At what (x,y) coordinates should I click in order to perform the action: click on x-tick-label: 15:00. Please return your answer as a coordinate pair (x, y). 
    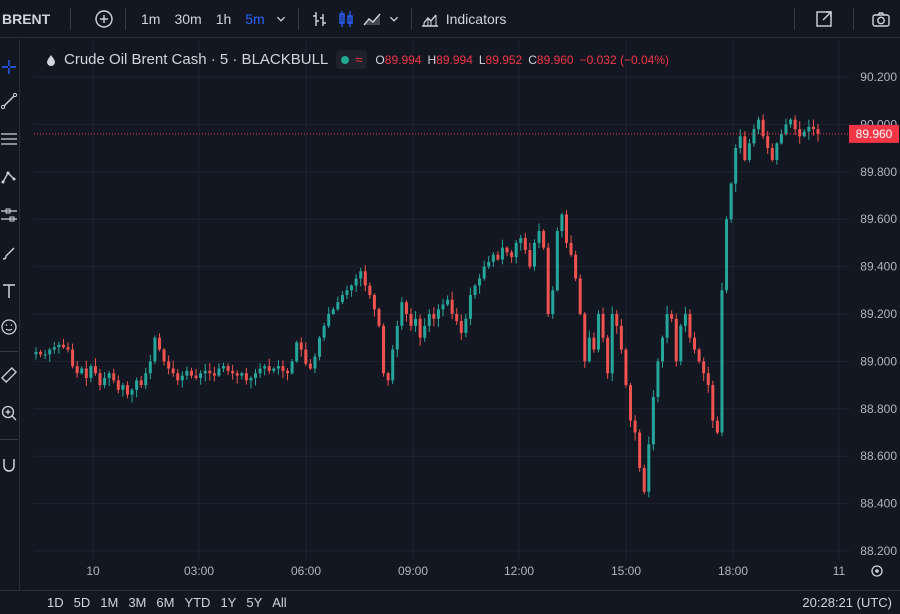
    Looking at the image, I should click on (626, 571).